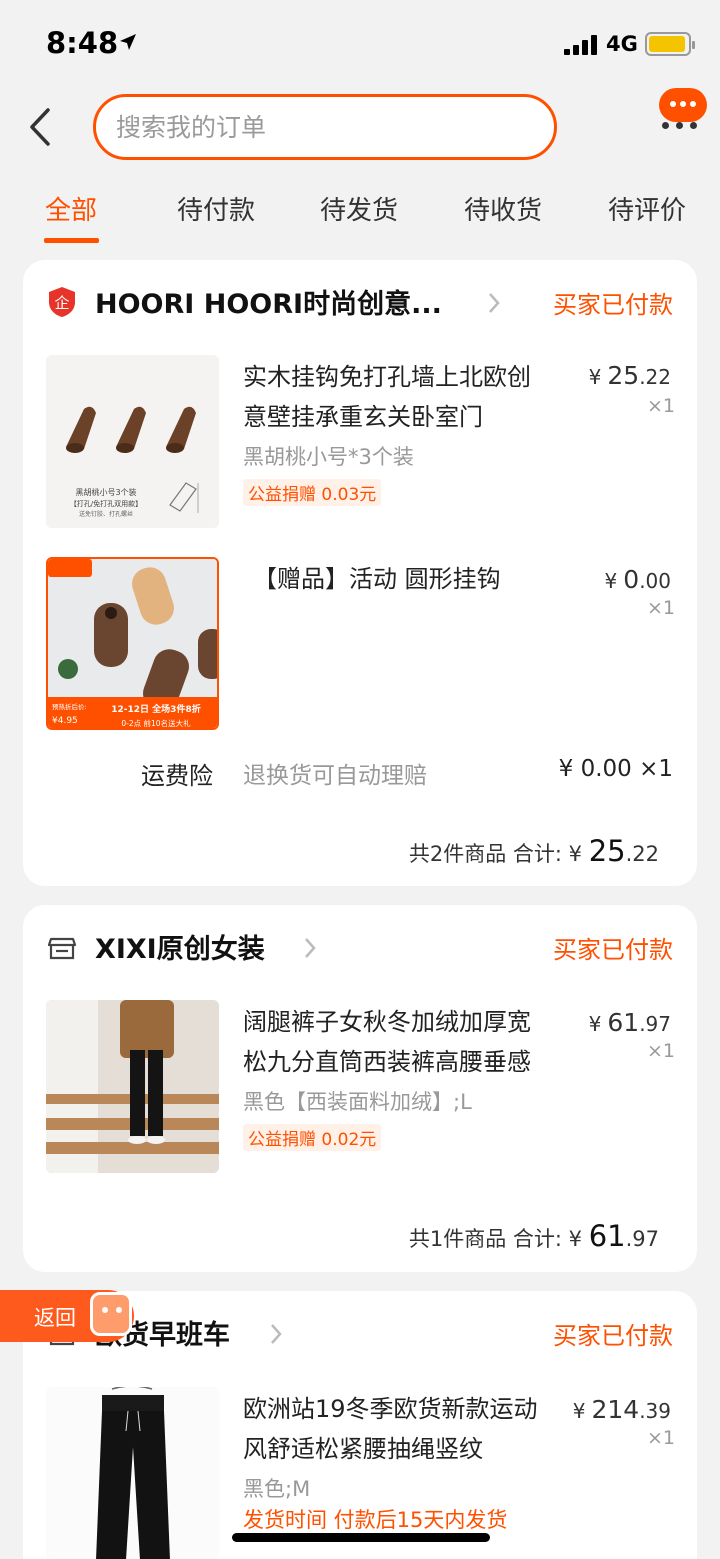 Image resolution: width=720 pixels, height=1559 pixels. What do you see at coordinates (360, 947) in the screenshot?
I see `shop-header: XIXI原创女装 买家已付款` at bounding box center [360, 947].